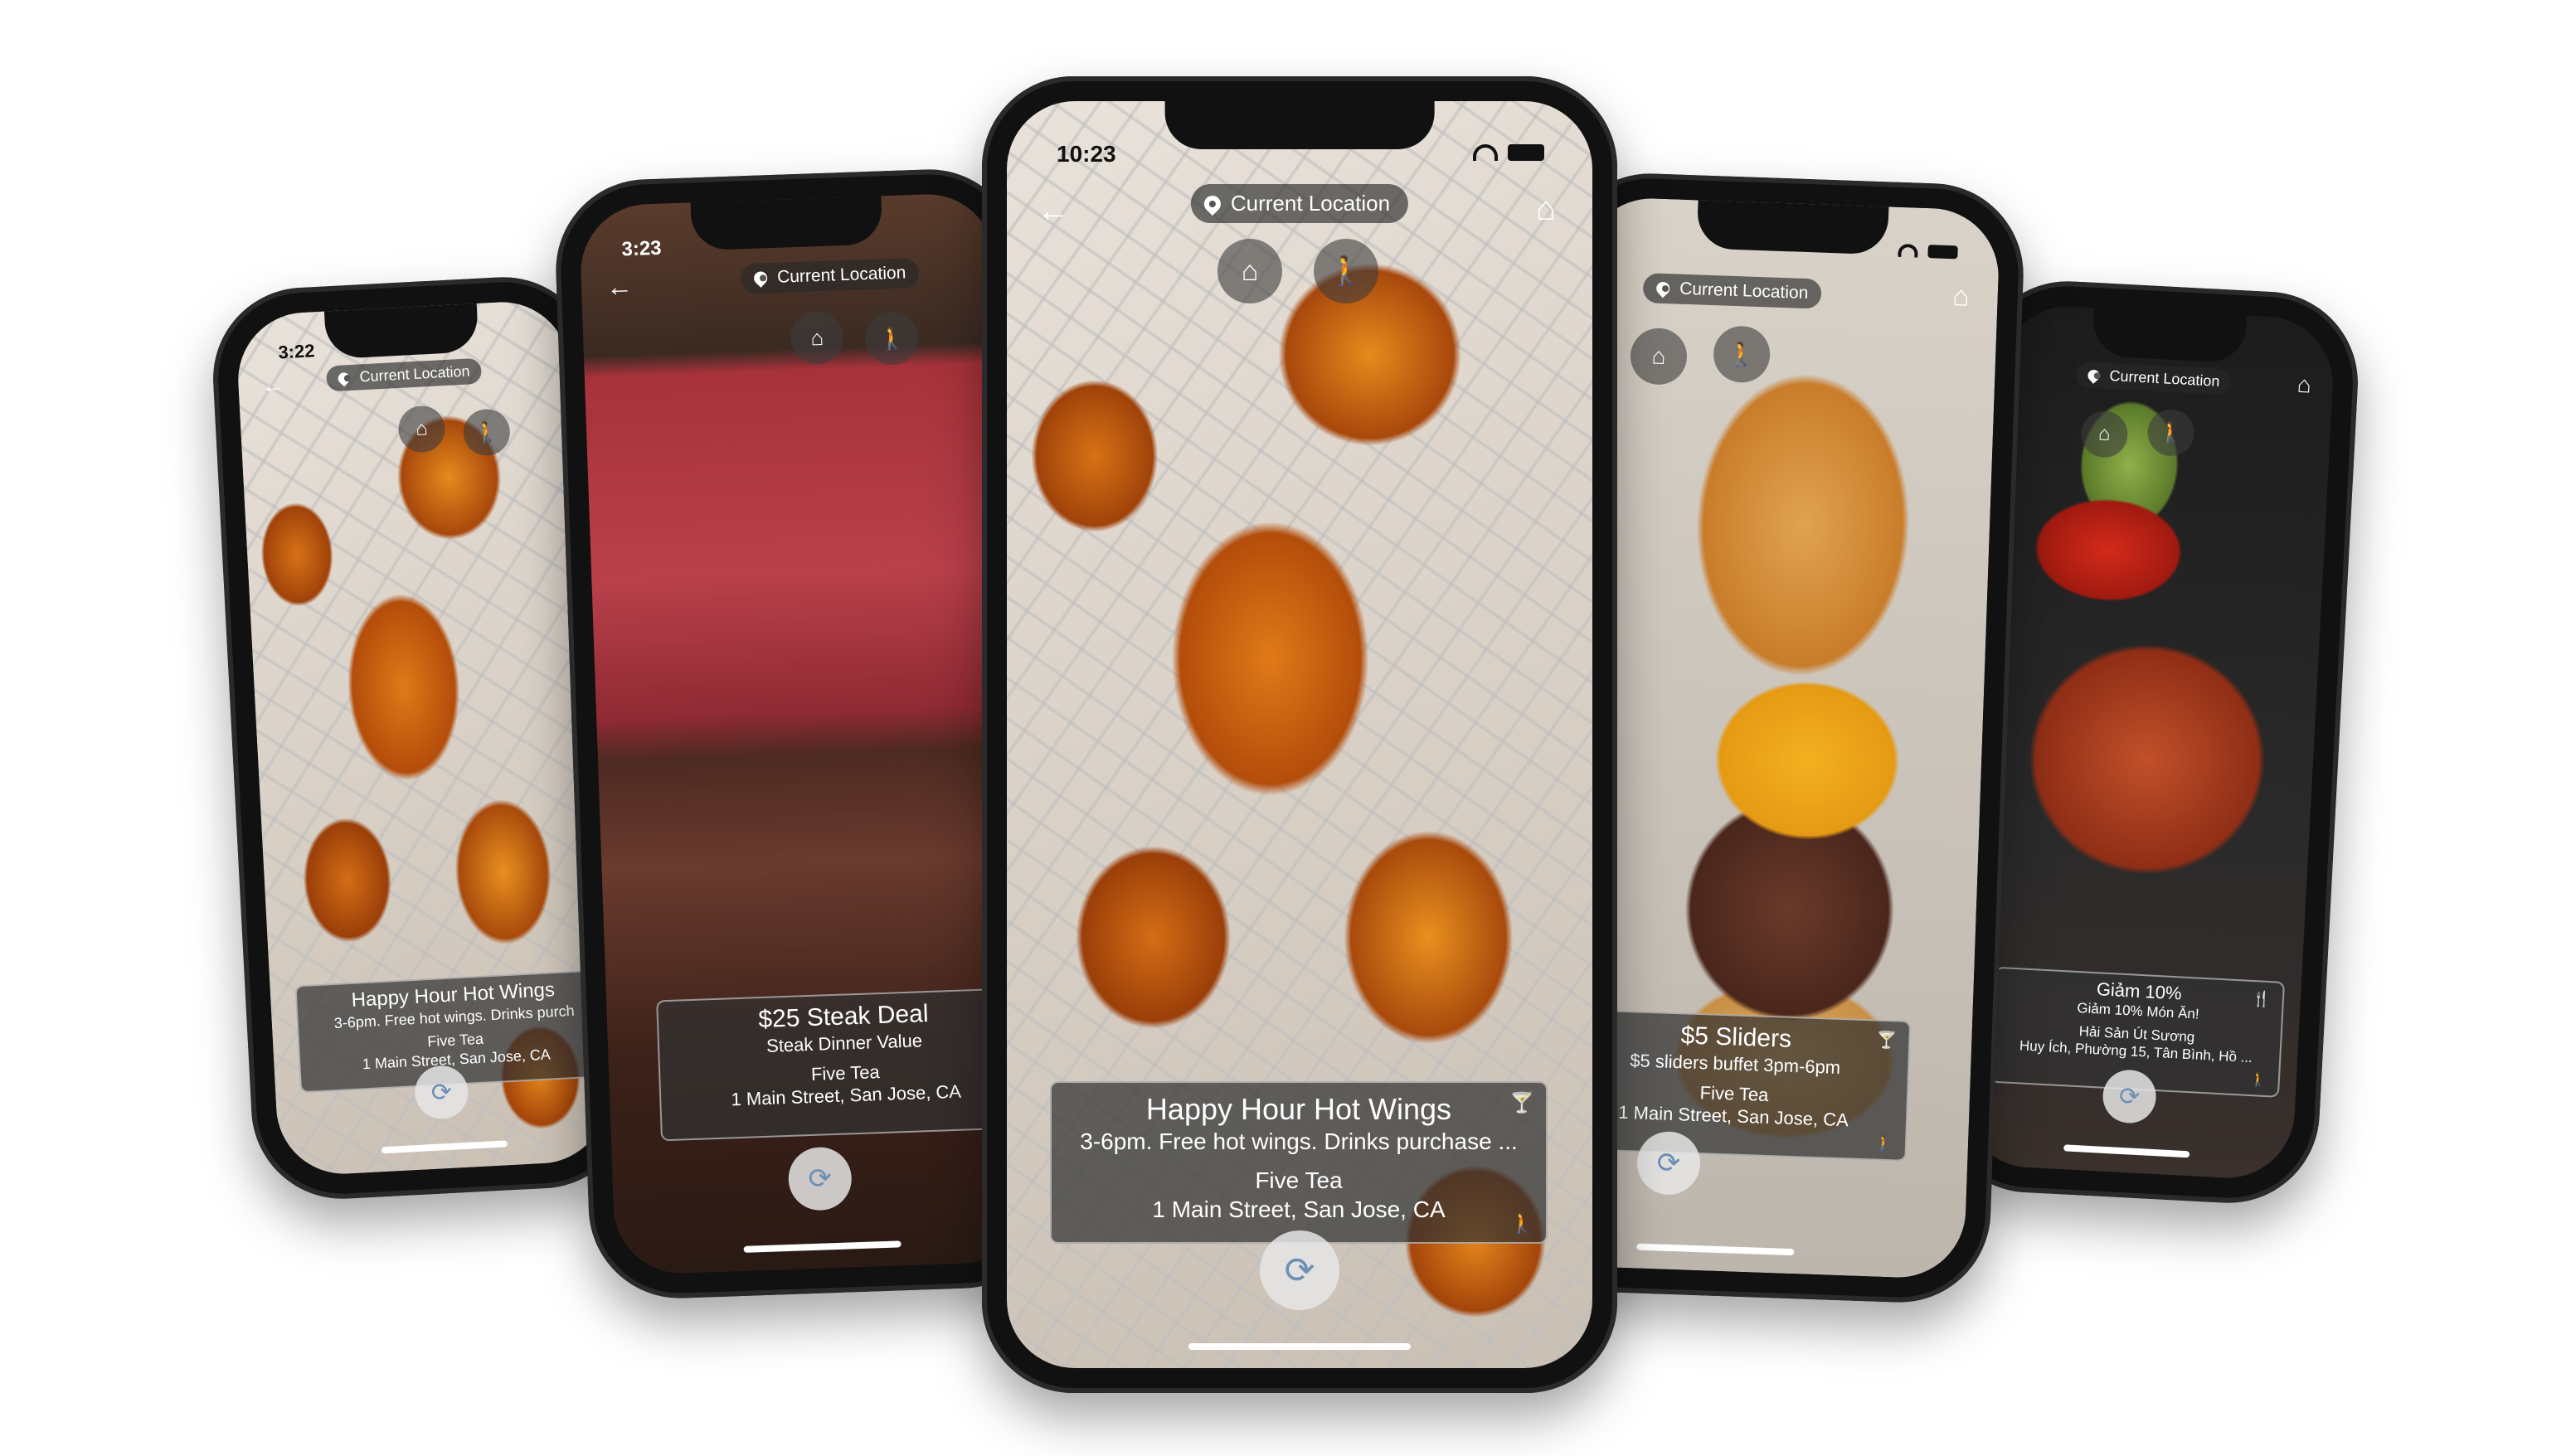 Image resolution: width=2571 pixels, height=1456 pixels. Describe the element at coordinates (2262, 999) in the screenshot. I see `fork-knife-icon: 🍴` at that location.